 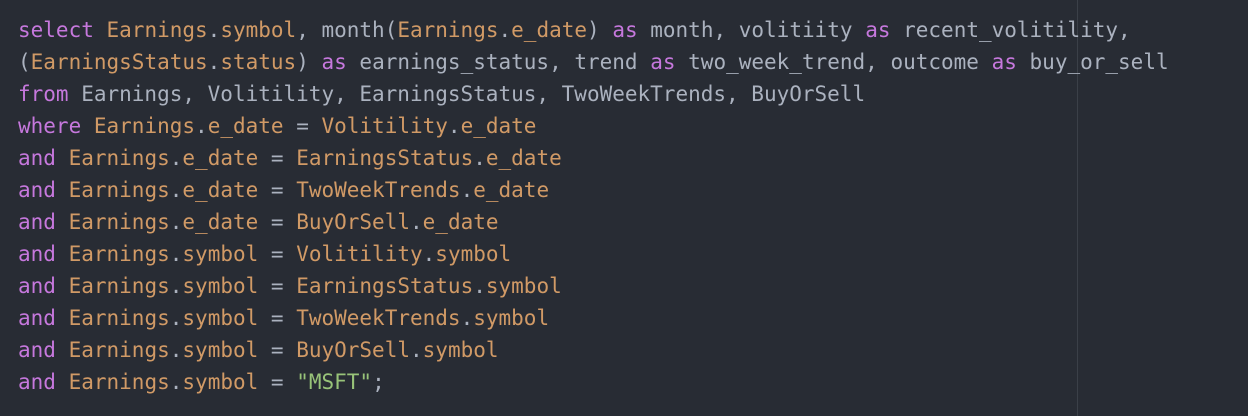 What do you see at coordinates (258, 62) in the screenshot?
I see `identifier-token: status` at bounding box center [258, 62].